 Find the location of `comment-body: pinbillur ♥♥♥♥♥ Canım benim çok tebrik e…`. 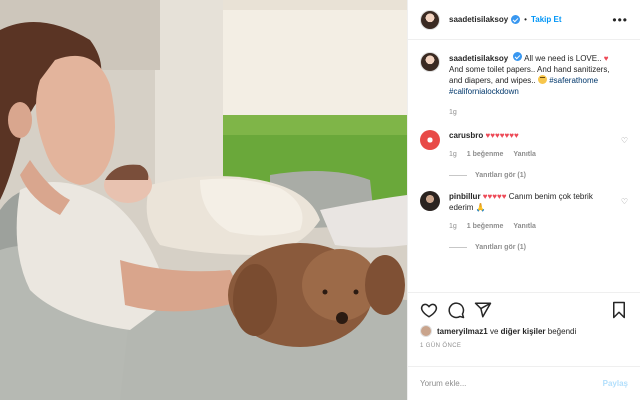

comment-body: pinbillur ♥♥♥♥♥ Canım benim çok tebrik e… is located at coordinates (529, 211).